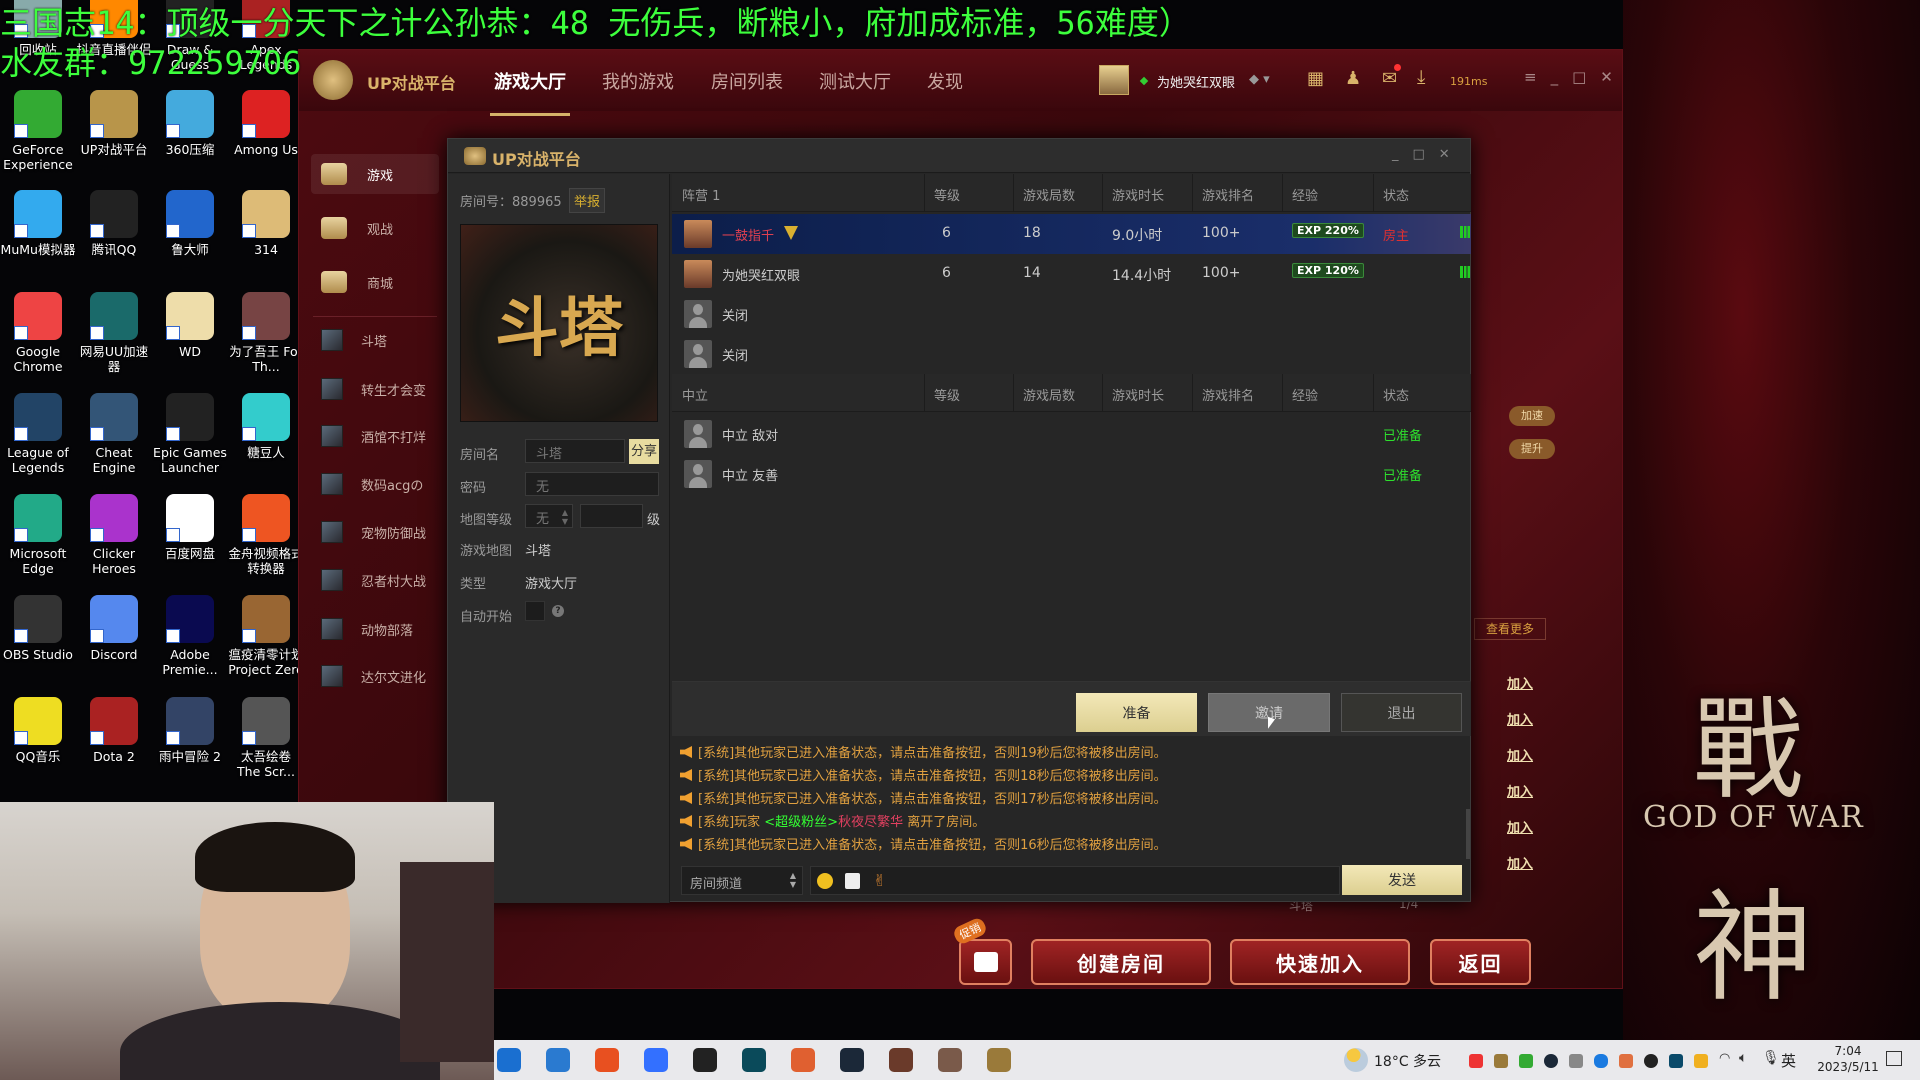 The image size is (1920, 1080). What do you see at coordinates (530, 92) in the screenshot?
I see `tab-game-lobby: 游戏大厅` at bounding box center [530, 92].